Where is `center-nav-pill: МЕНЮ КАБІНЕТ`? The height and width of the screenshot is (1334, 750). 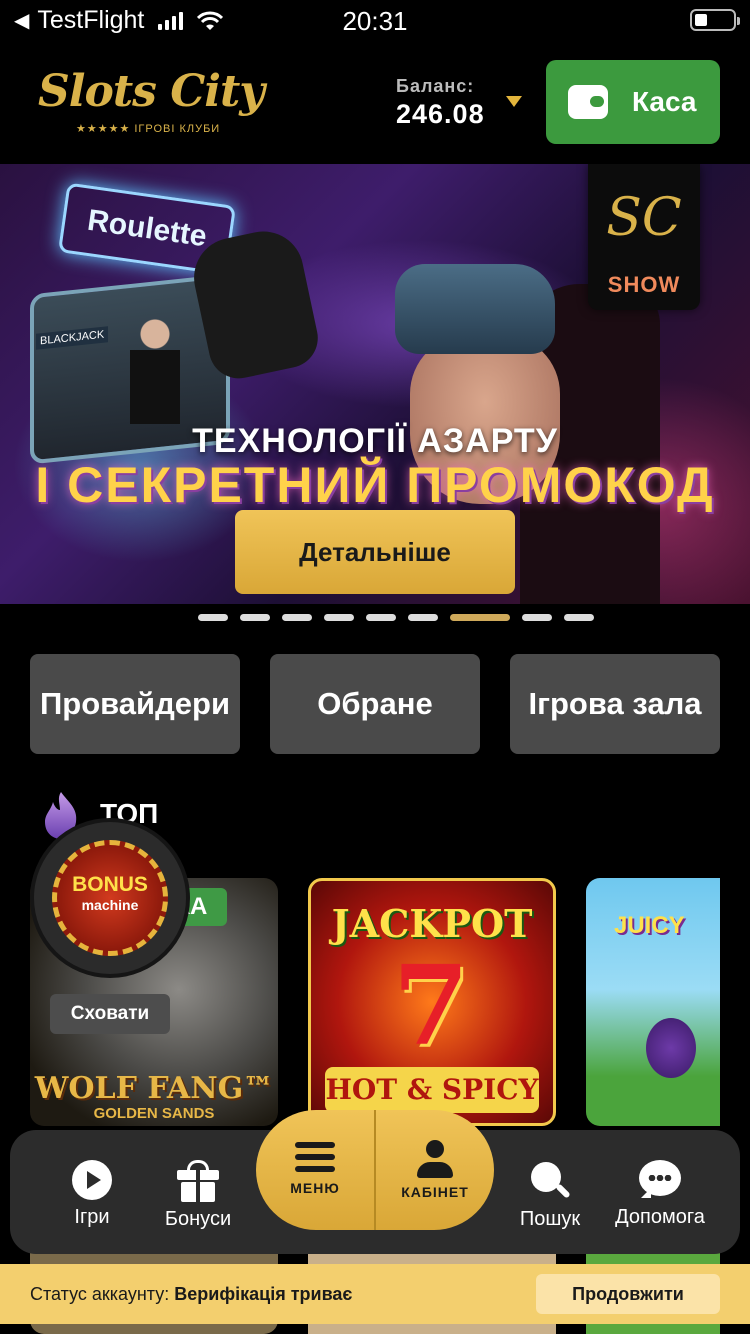
center-nav-pill: МЕНЮ КАБІНЕТ is located at coordinates (375, 1170).